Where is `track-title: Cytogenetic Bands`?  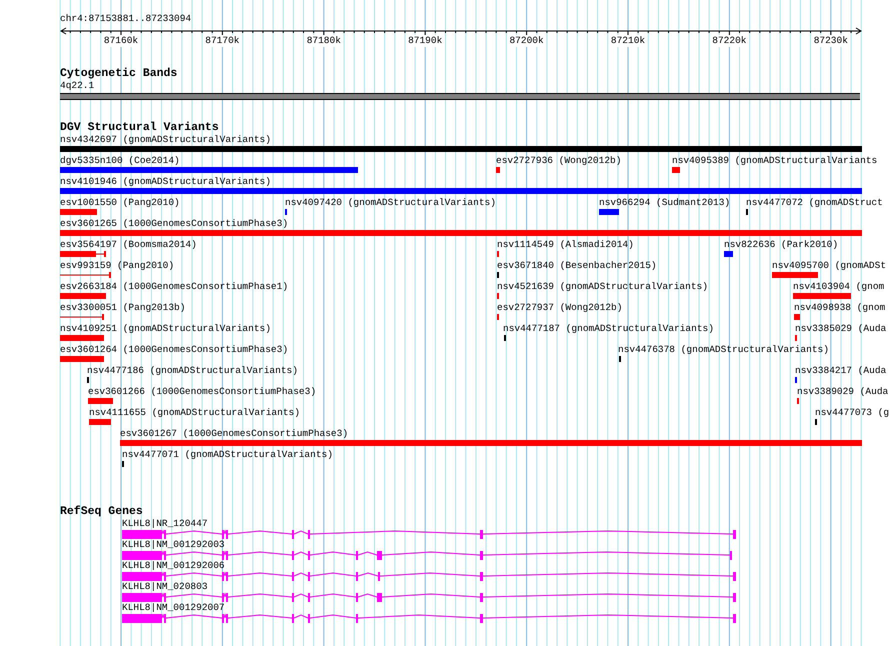
track-title: Cytogenetic Bands is located at coordinates (119, 73).